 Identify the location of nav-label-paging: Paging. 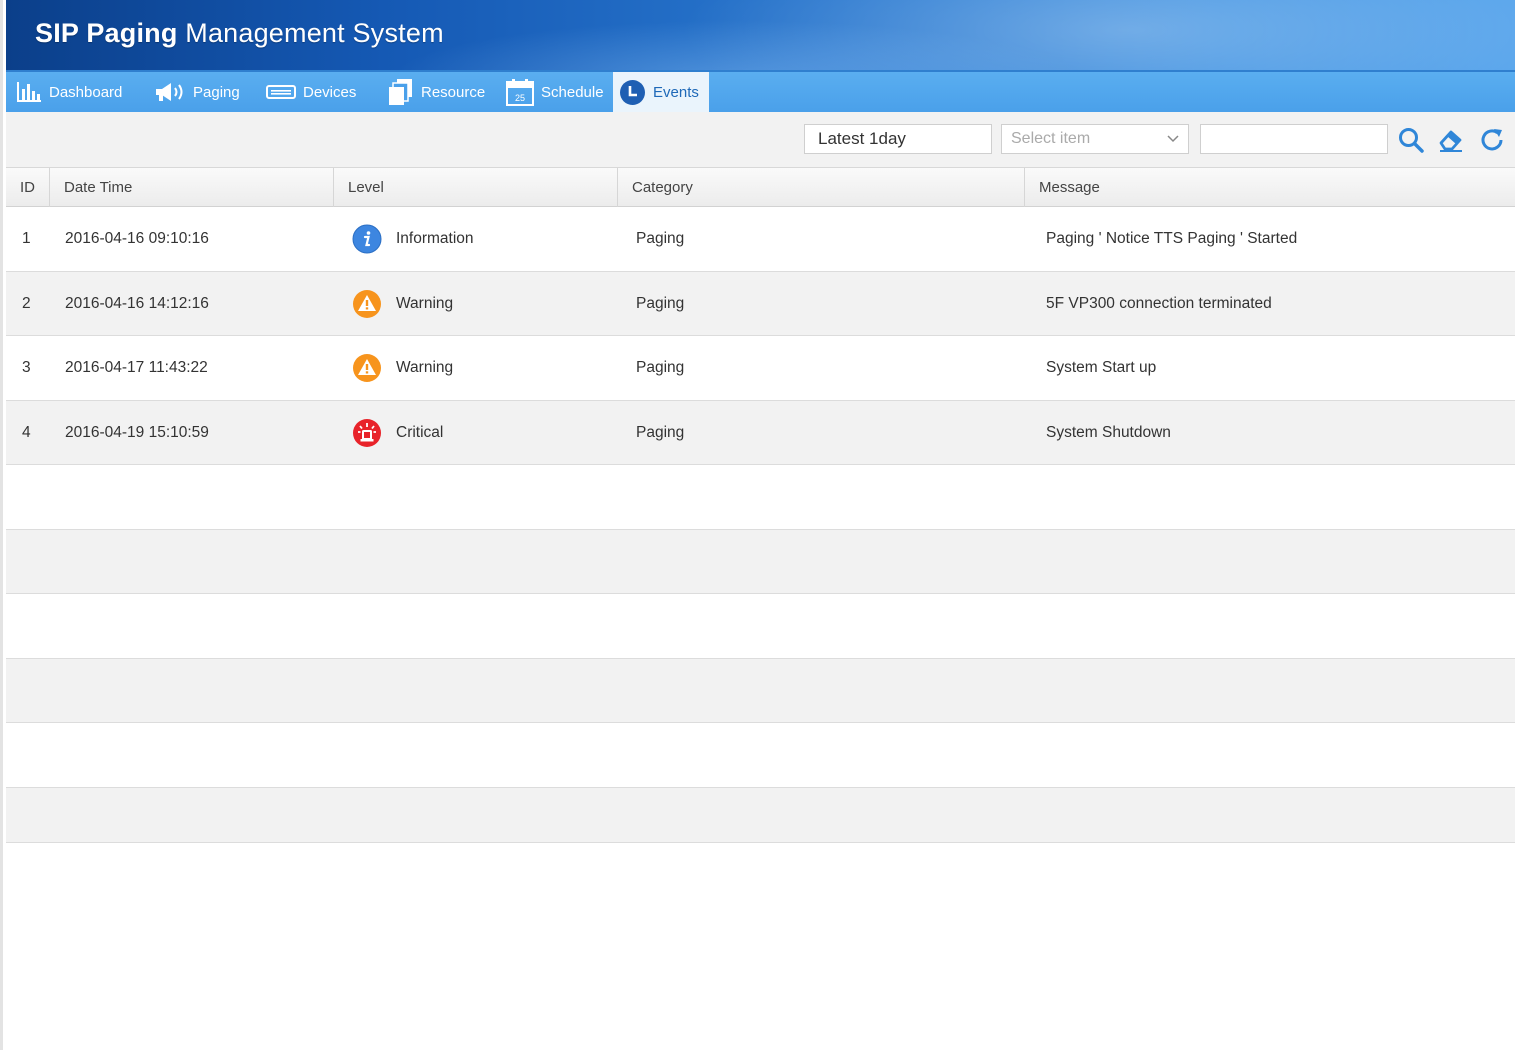
(216, 92).